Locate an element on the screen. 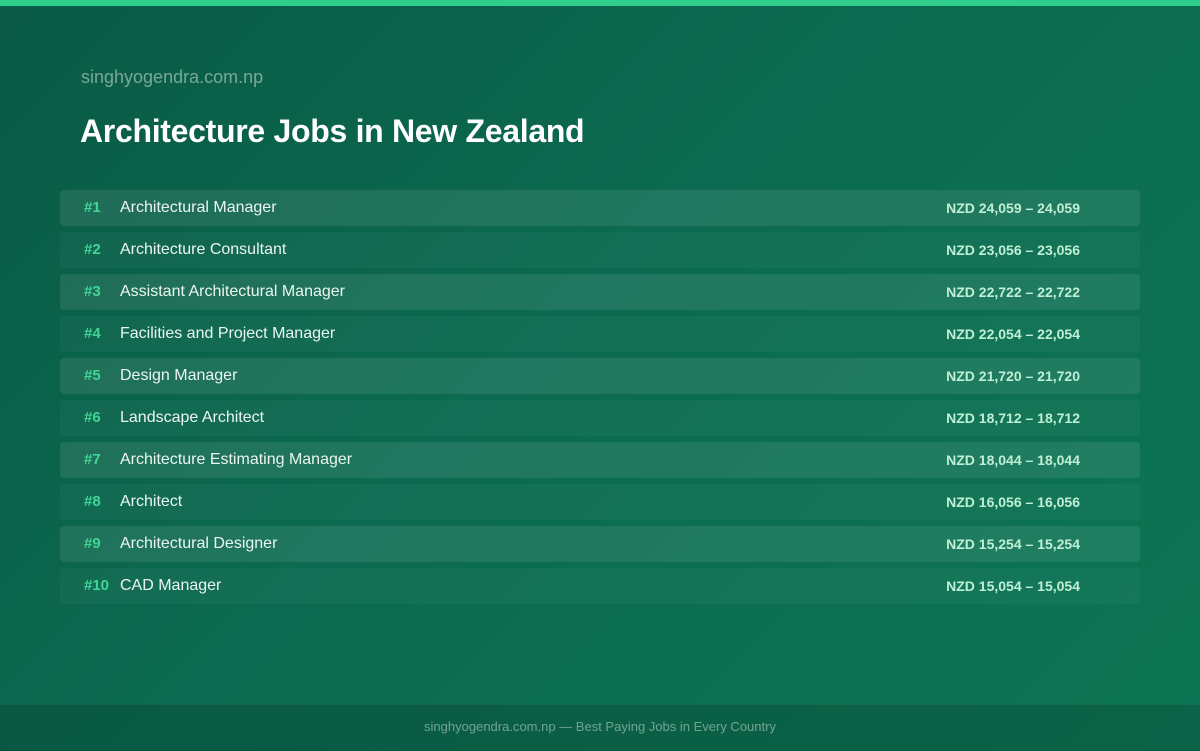  job-salary: NZD 18,712 – 18,712 is located at coordinates (1013, 418).